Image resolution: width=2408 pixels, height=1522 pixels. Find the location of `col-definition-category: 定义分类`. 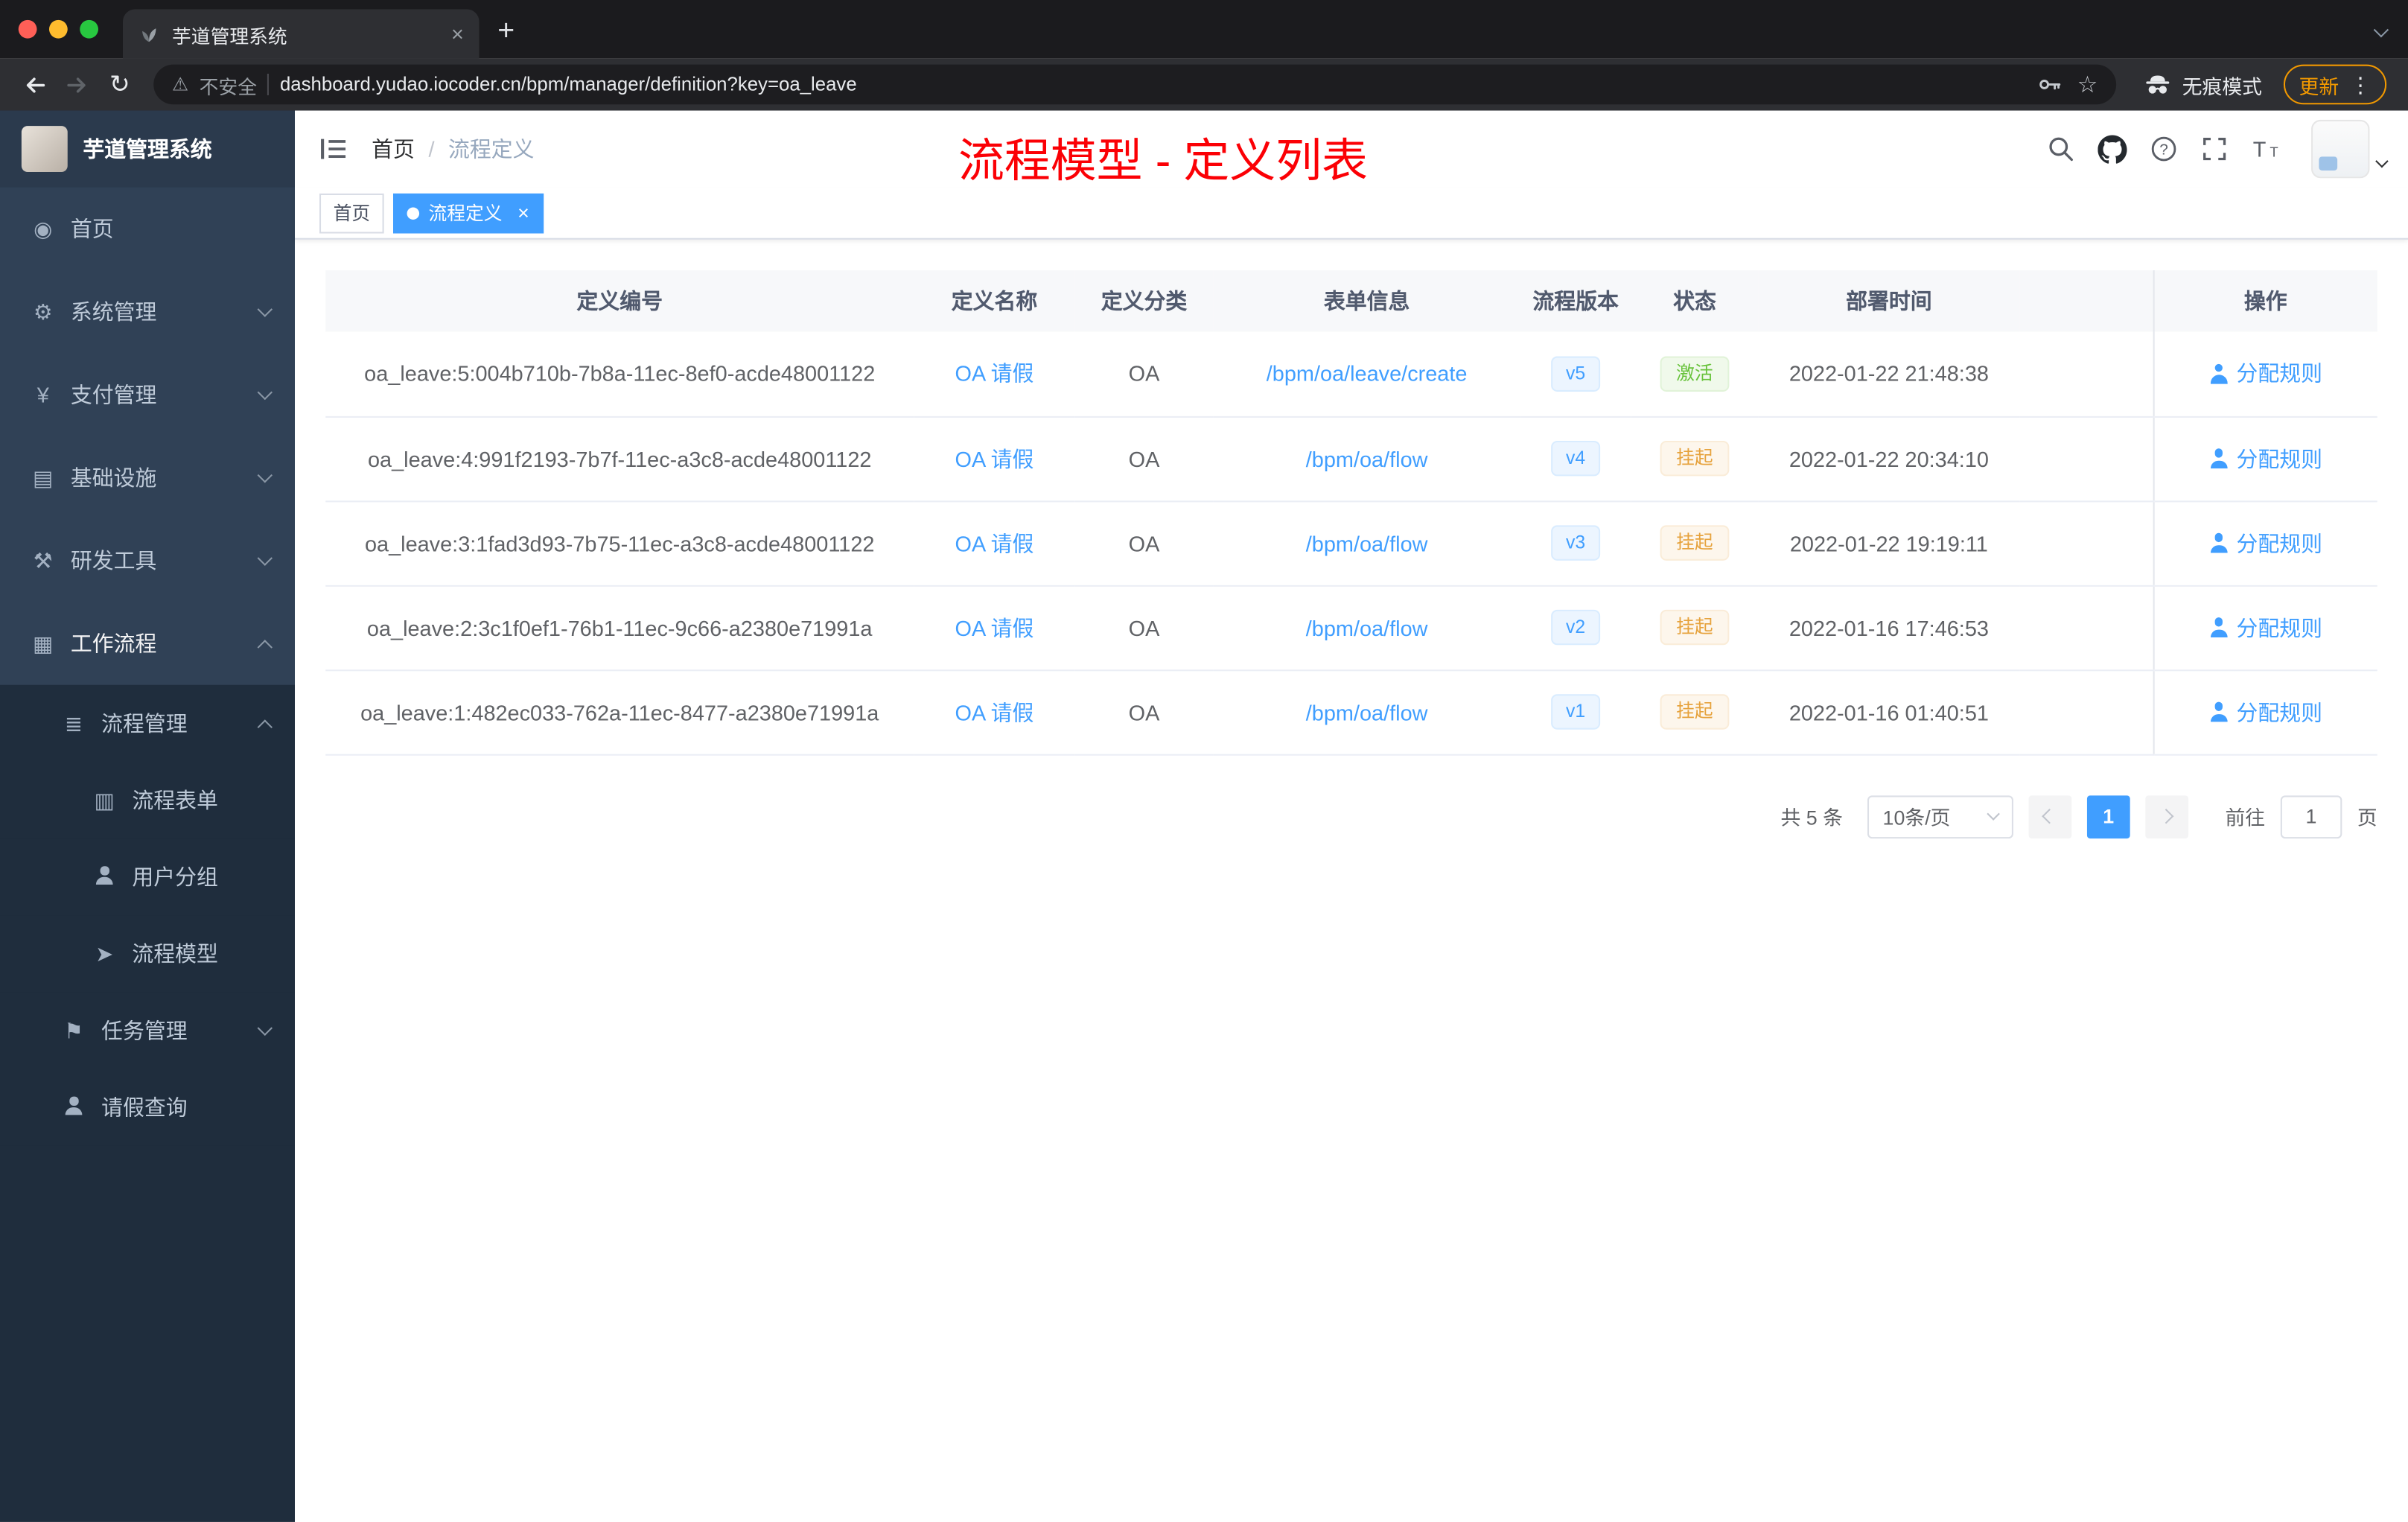

col-definition-category: 定义分类 is located at coordinates (1144, 301).